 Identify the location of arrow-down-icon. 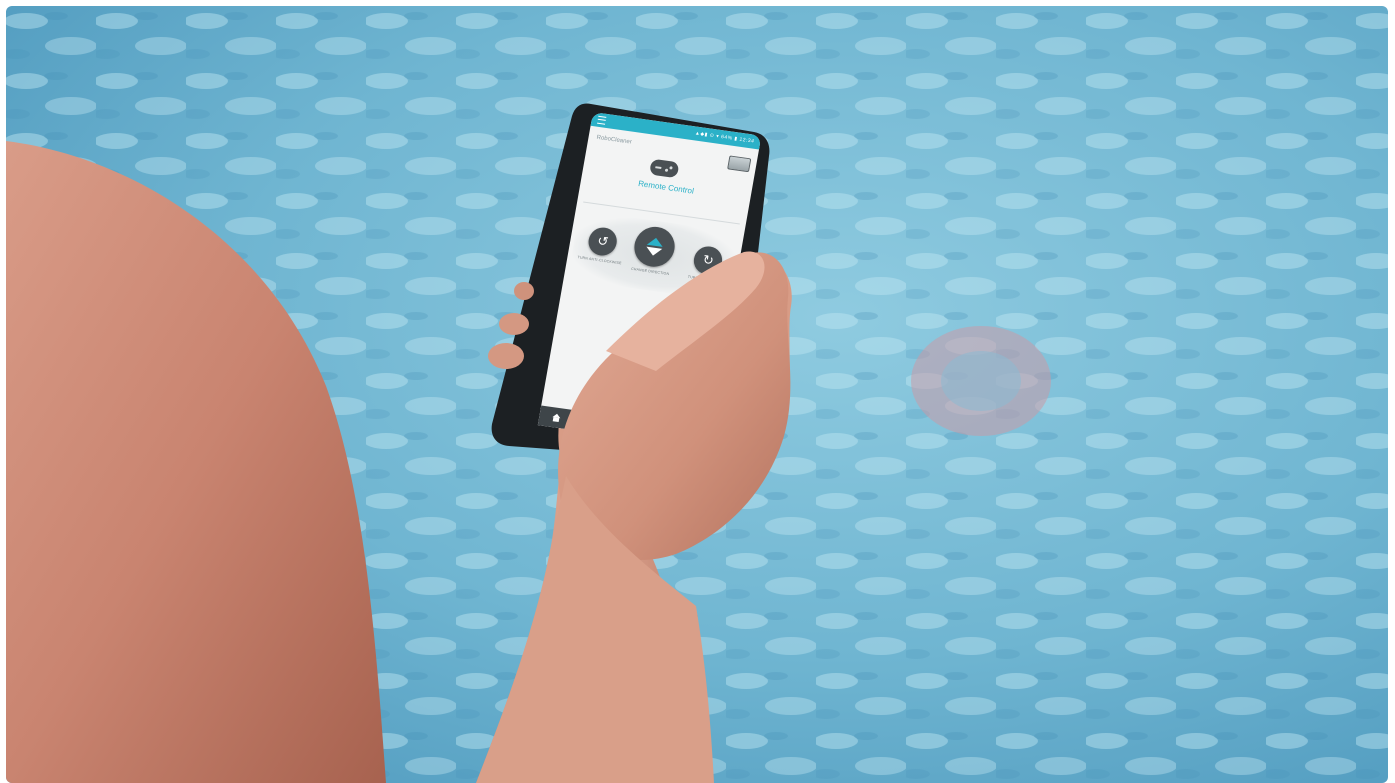
(654, 251).